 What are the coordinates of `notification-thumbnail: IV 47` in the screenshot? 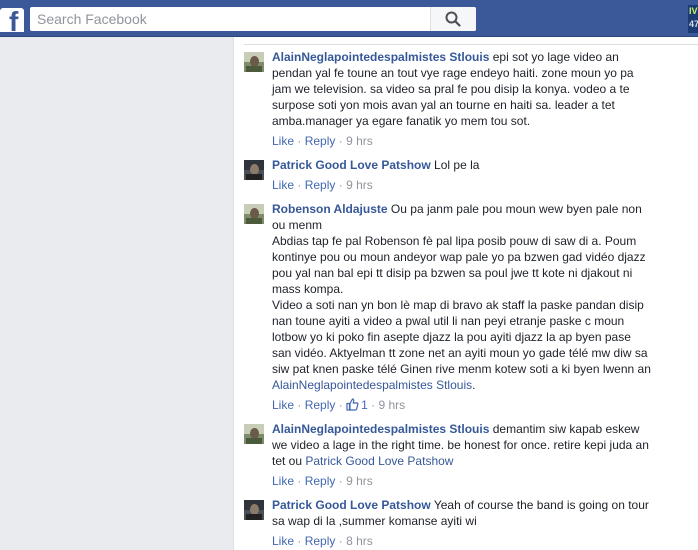 It's located at (693, 19).